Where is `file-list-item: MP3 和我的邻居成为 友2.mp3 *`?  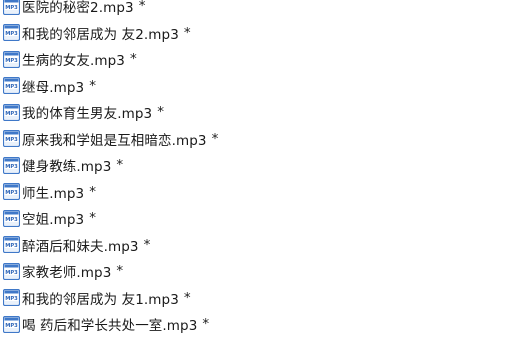
file-list-item: MP3 和我的邻居成为 友2.mp3 * is located at coordinates (253, 33).